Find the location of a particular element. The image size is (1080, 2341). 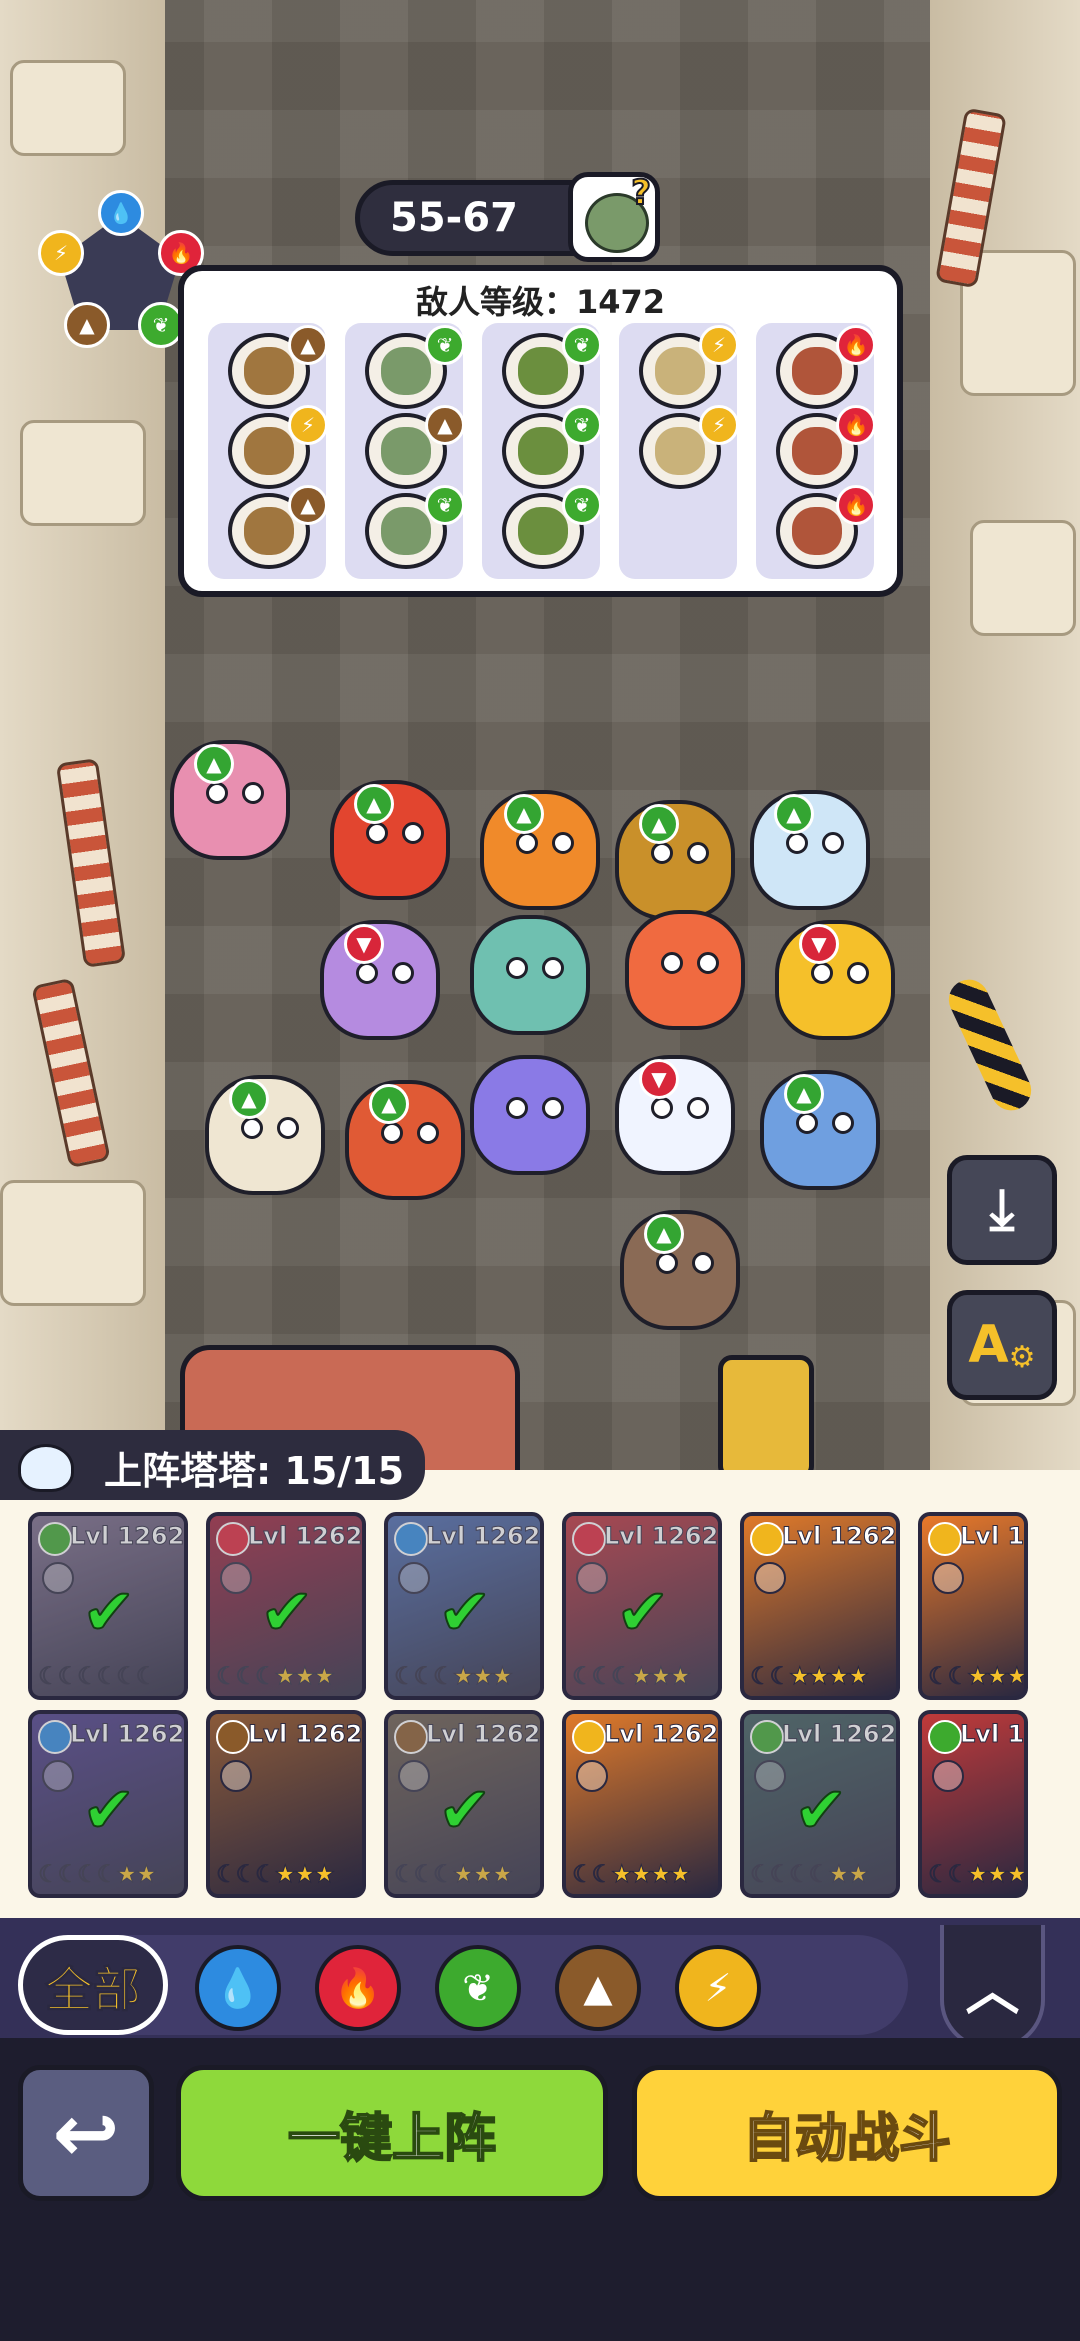

hero-card-stars: ☾☾★★★★ is located at coordinates (809, 1676).